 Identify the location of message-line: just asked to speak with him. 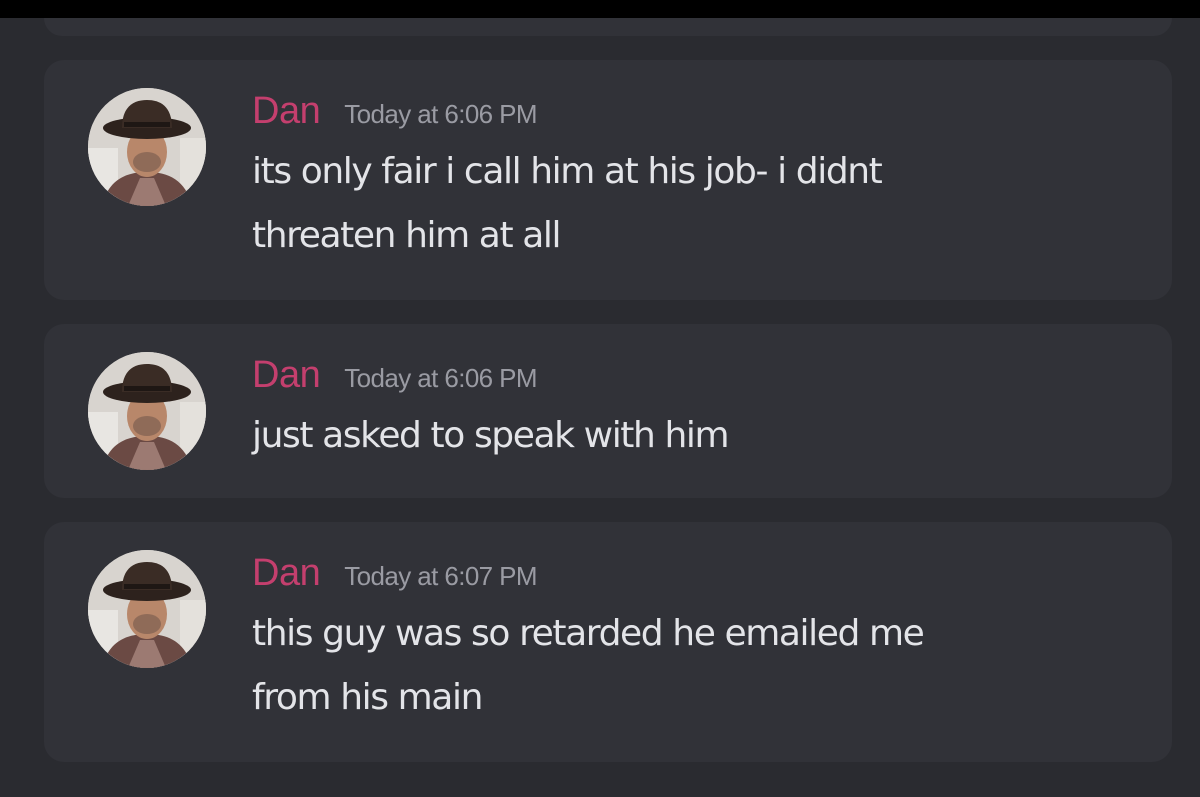
(491, 435).